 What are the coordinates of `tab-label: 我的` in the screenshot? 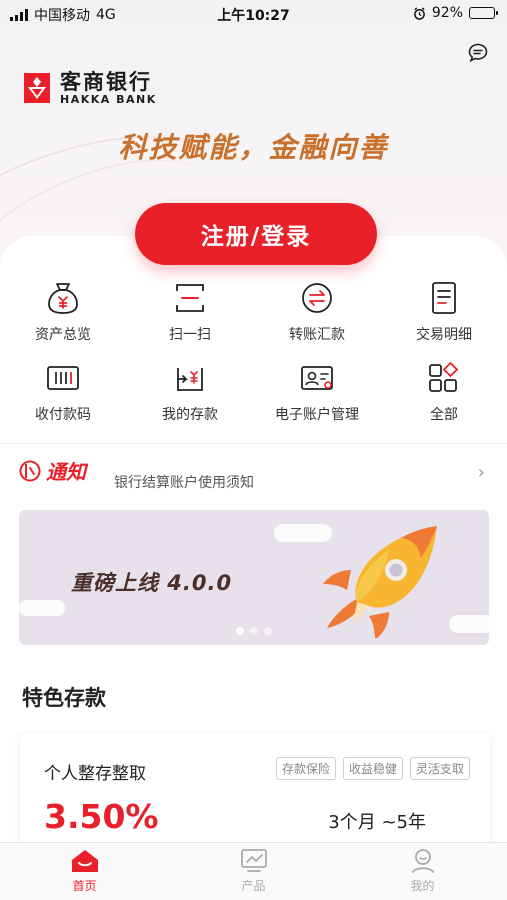 It's located at (422, 886).